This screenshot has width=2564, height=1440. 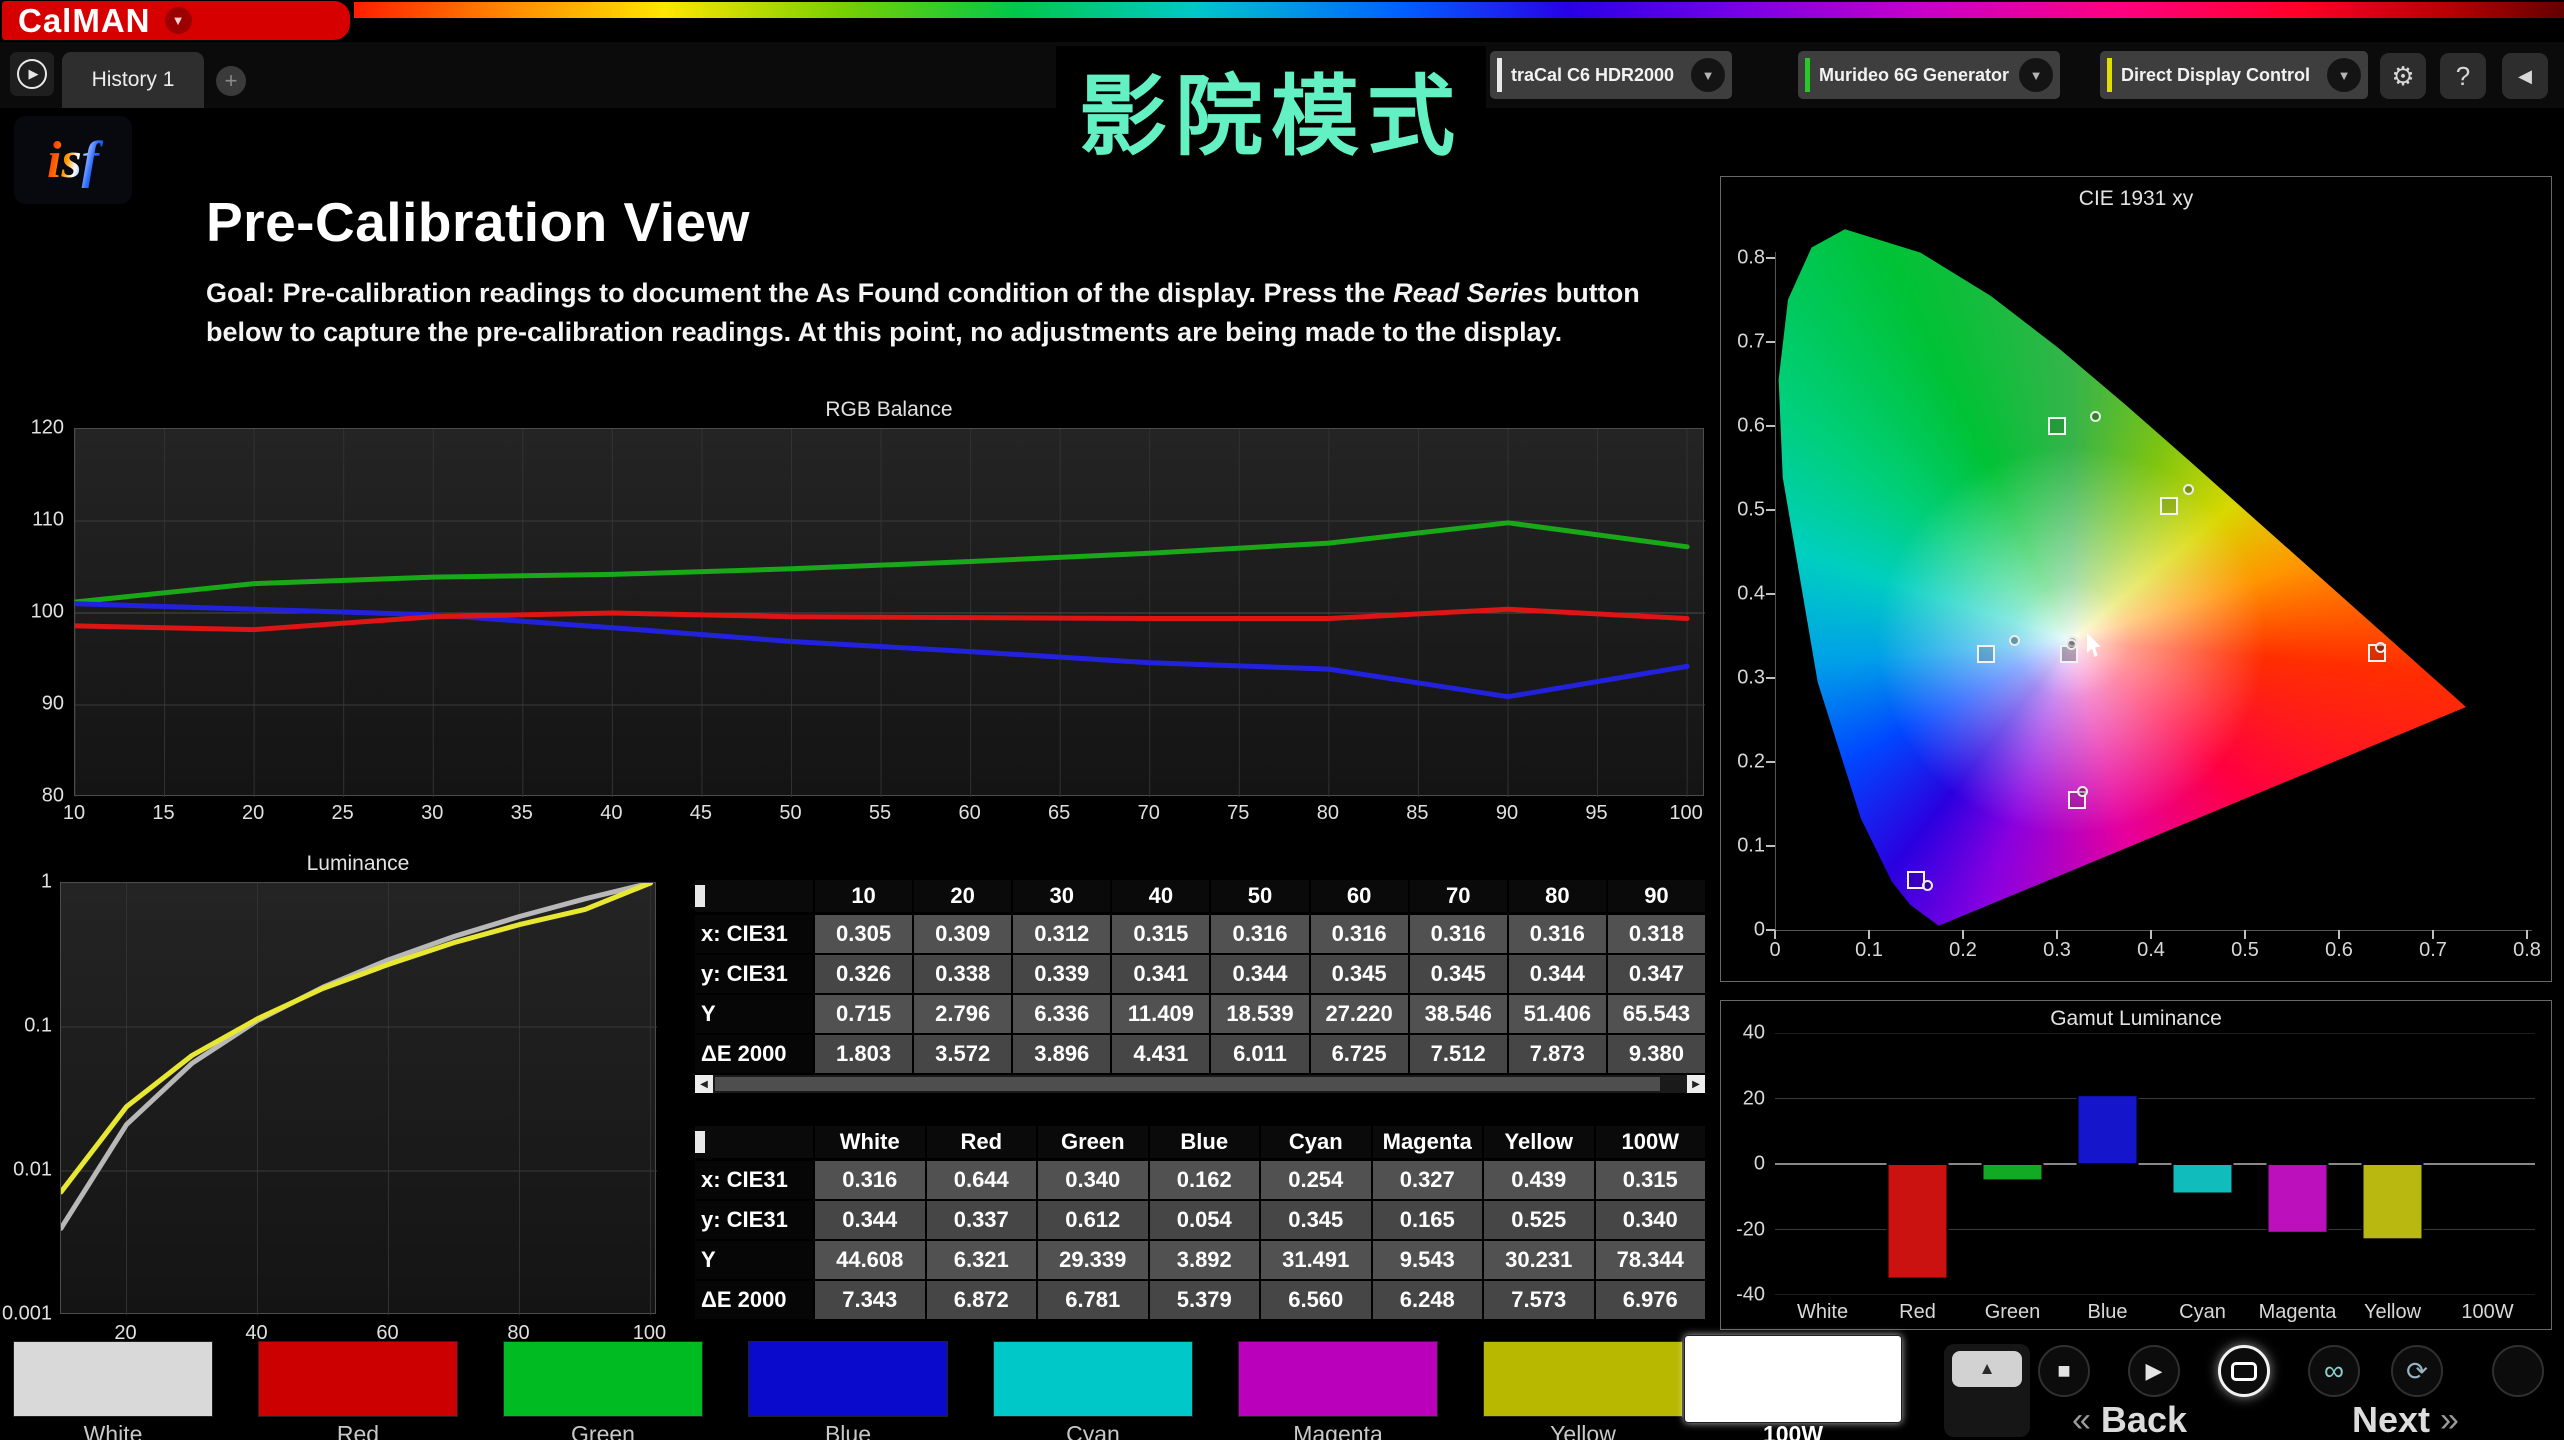 I want to click on table-cell: 0.315, so click(x=1161, y=934).